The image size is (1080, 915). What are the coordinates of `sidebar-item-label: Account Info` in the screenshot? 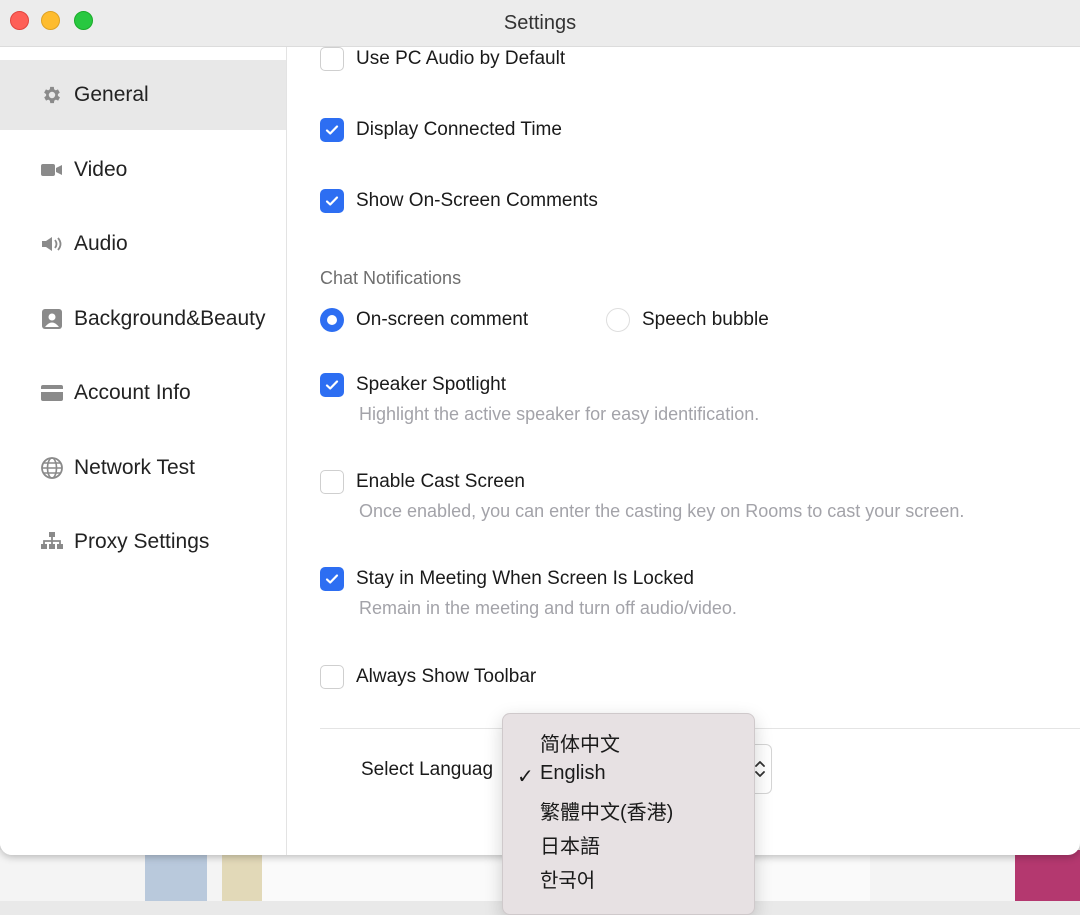 It's located at (132, 392).